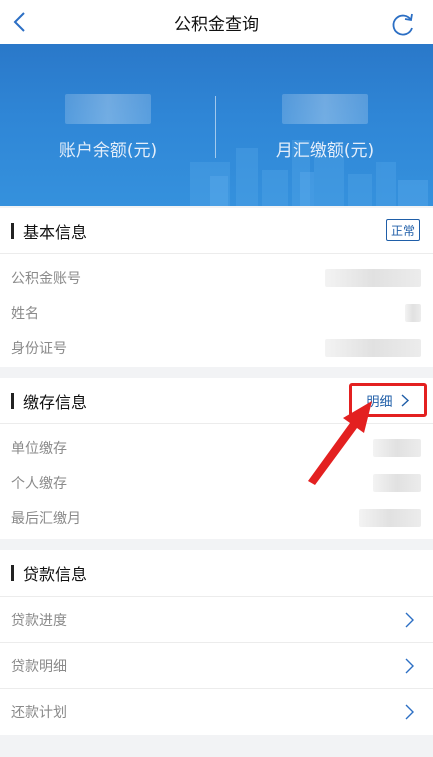 This screenshot has height=757, width=433. What do you see at coordinates (216, 231) in the screenshot?
I see `section-header: 基本信息 正常` at bounding box center [216, 231].